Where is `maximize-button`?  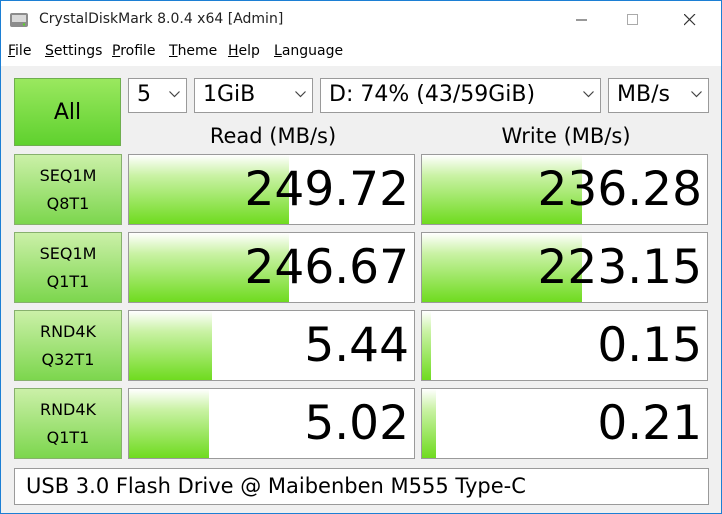
maximize-button is located at coordinates (633, 20).